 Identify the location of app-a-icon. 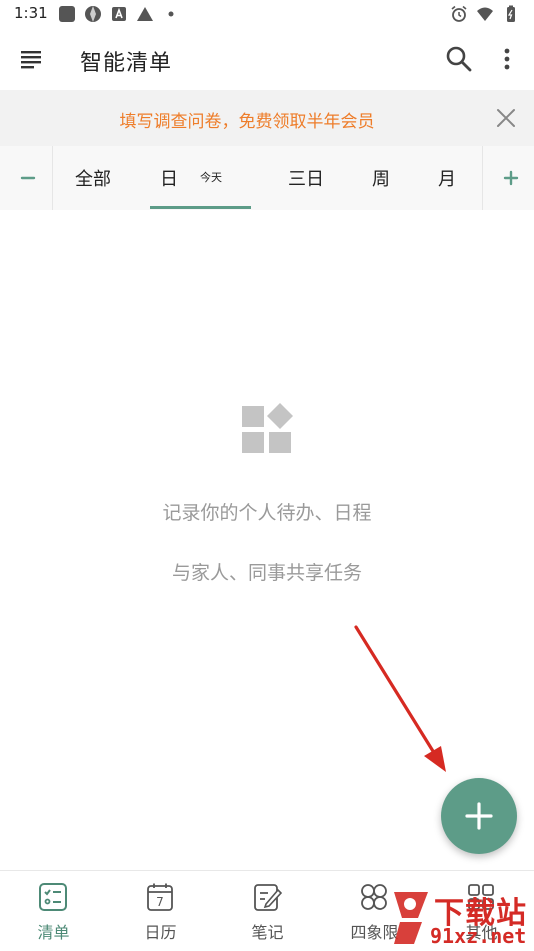
(119, 14).